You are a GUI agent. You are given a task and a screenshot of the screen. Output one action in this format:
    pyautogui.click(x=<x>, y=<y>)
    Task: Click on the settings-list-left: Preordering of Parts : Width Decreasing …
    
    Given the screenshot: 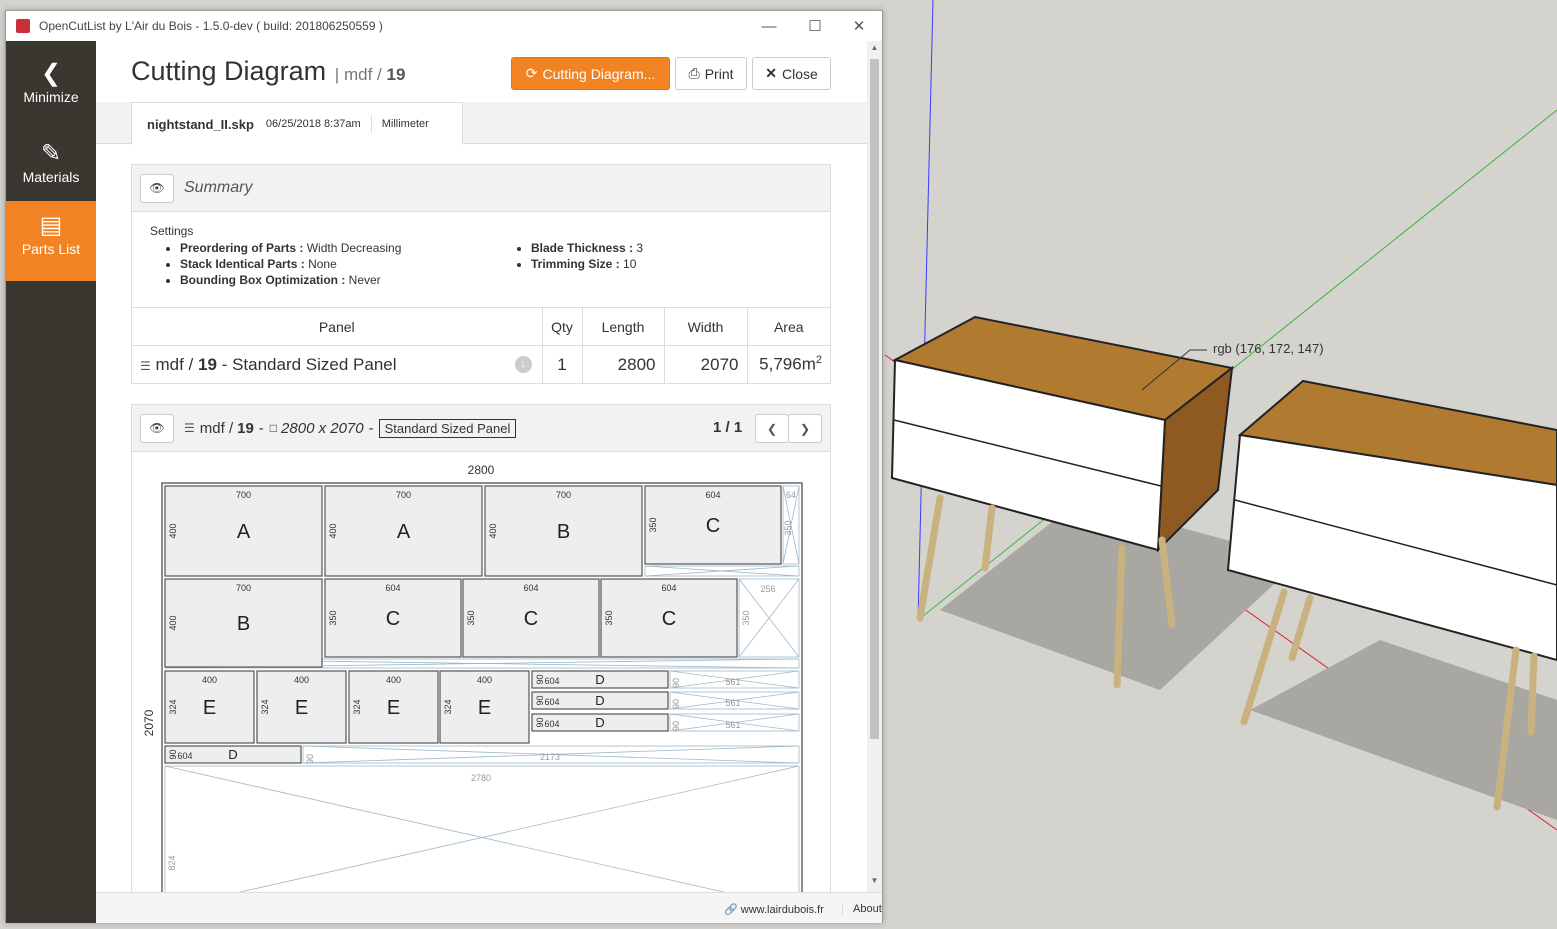 What is the action you would take?
    pyautogui.click(x=281, y=264)
    